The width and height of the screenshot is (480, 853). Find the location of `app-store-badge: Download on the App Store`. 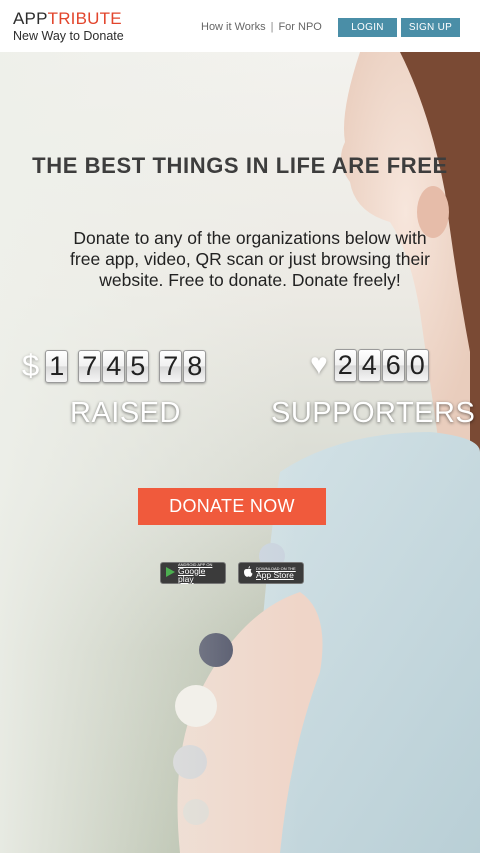

app-store-badge: Download on the App Store is located at coordinates (271, 573).